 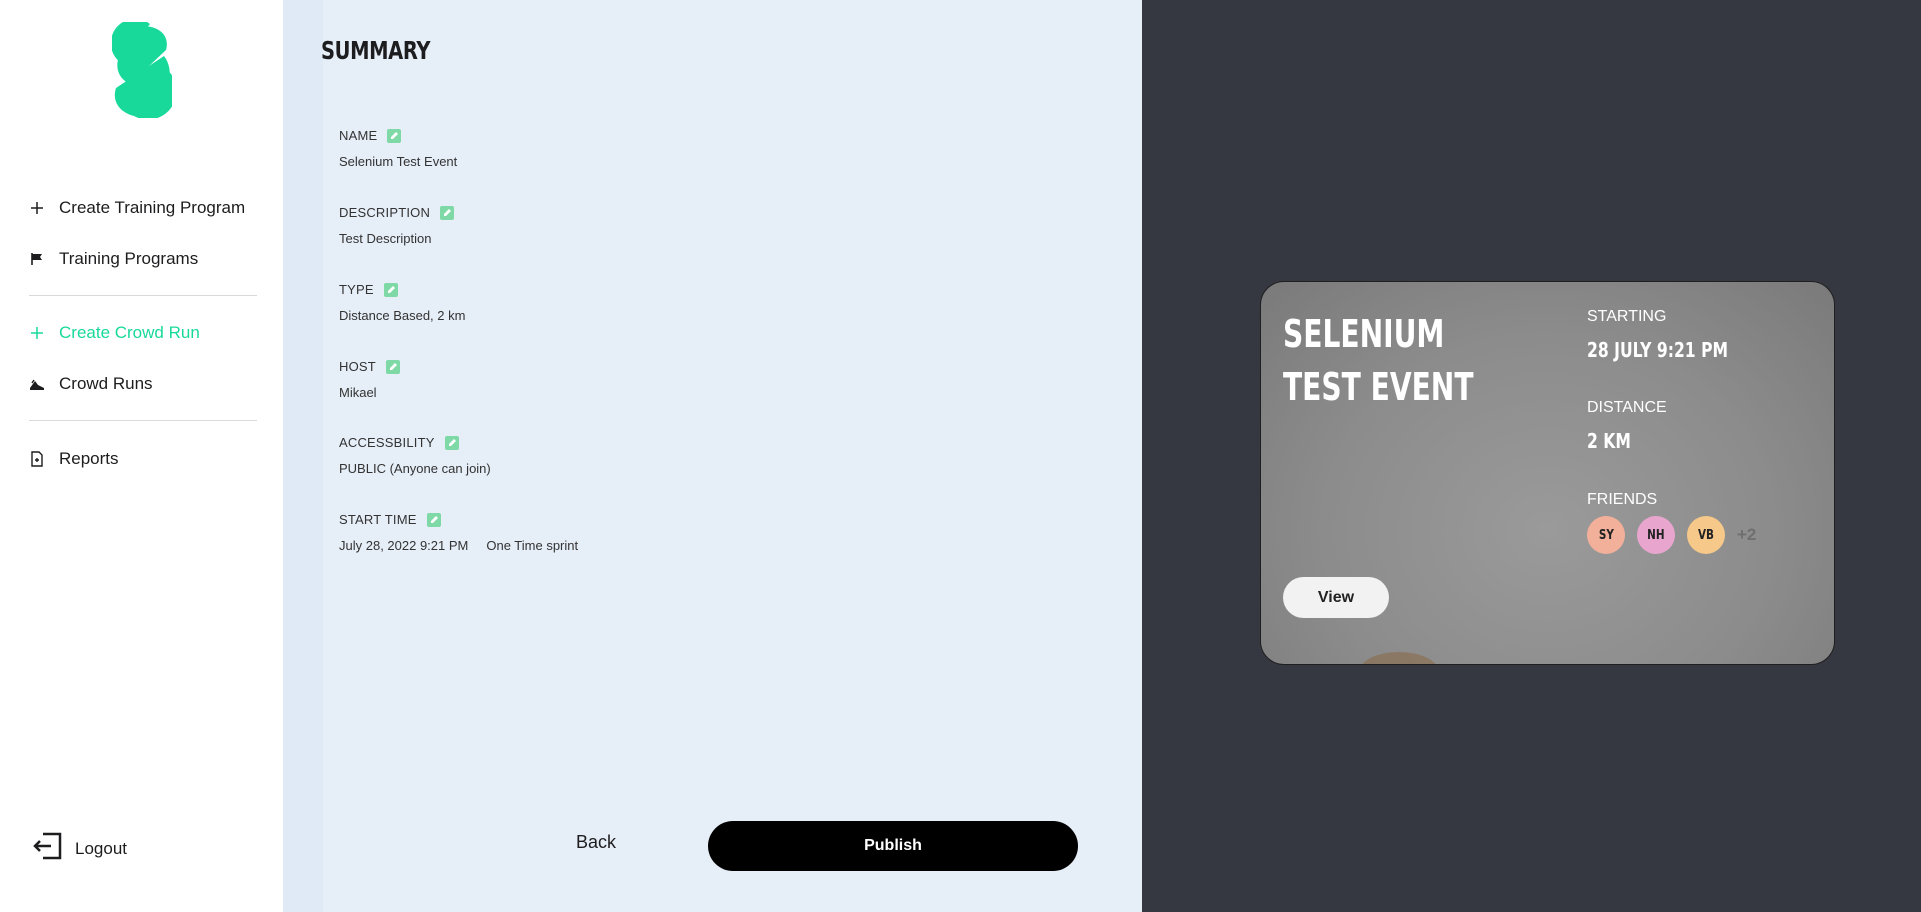 I want to click on avatar-initials: VB, so click(x=1705, y=535).